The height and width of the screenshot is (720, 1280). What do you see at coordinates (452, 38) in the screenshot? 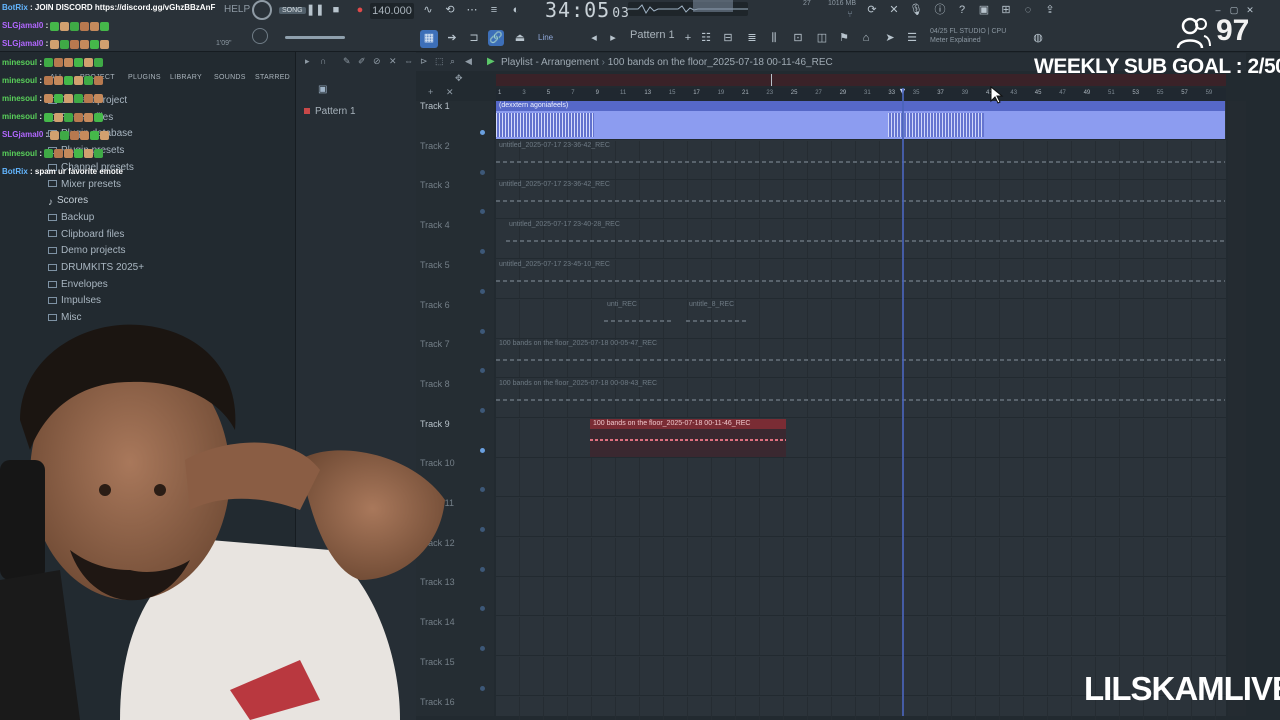
I see `arrow-right-icon: ➔` at bounding box center [452, 38].